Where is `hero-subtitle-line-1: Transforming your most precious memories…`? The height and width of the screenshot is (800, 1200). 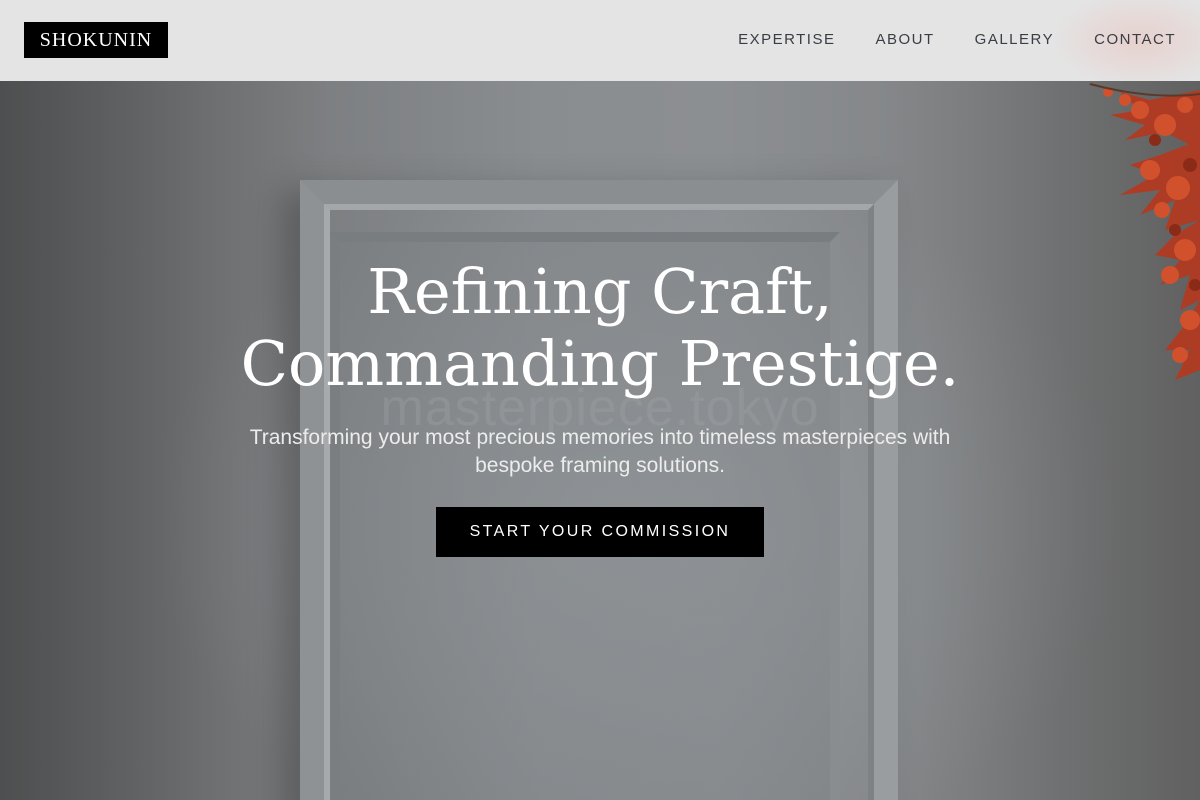
hero-subtitle-line-1: Transforming your most precious memories… is located at coordinates (600, 437).